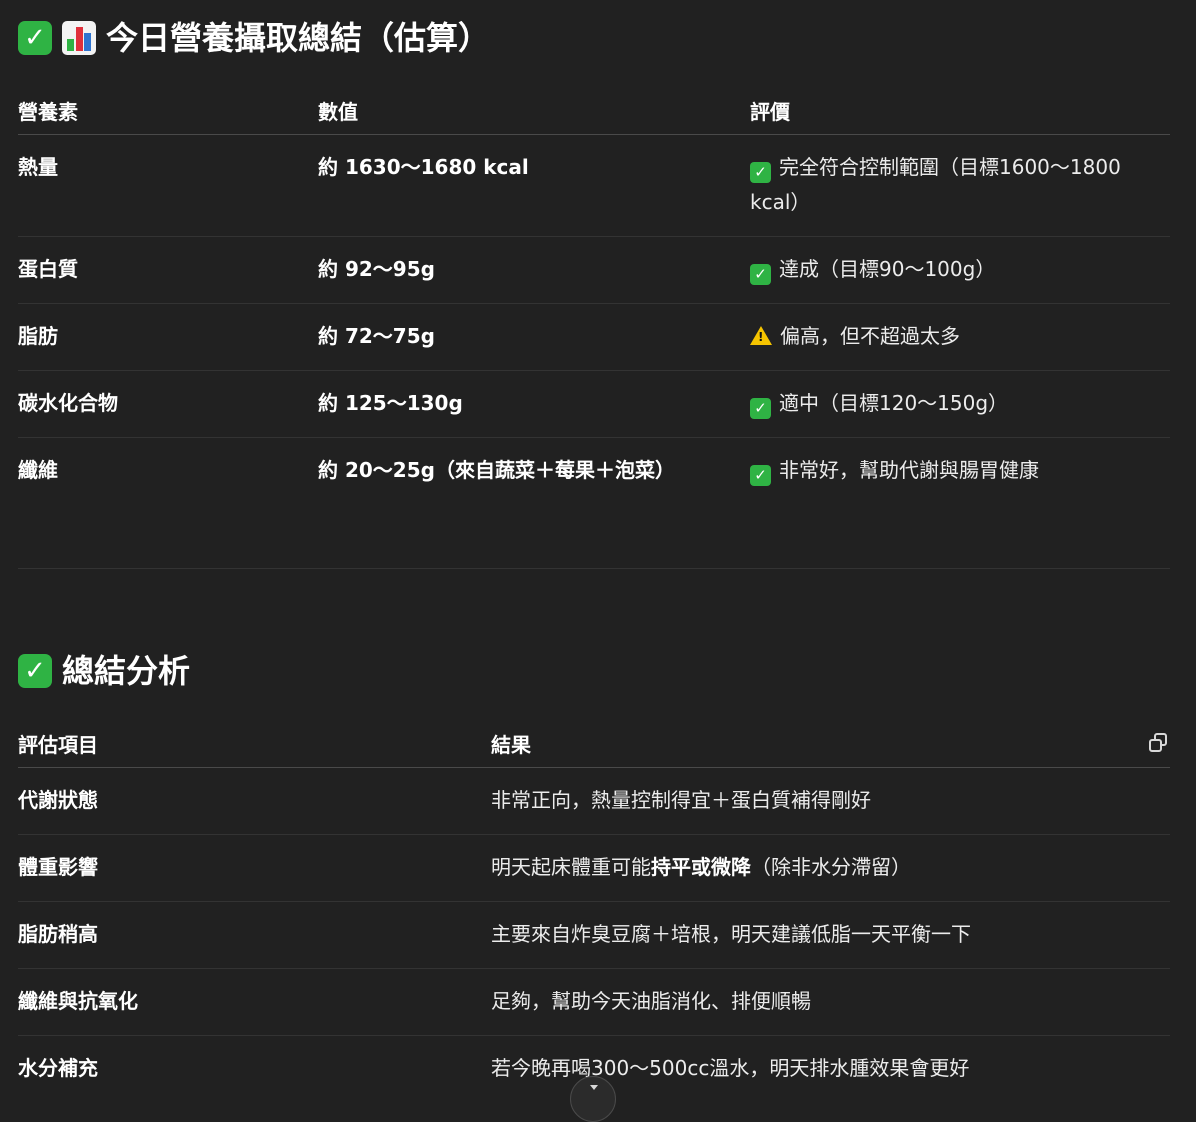 The height and width of the screenshot is (1122, 1196). What do you see at coordinates (960, 503) in the screenshot?
I see `nutrient-evaluation: ✓ 非常好，幫助代謝與腸胃健康` at bounding box center [960, 503].